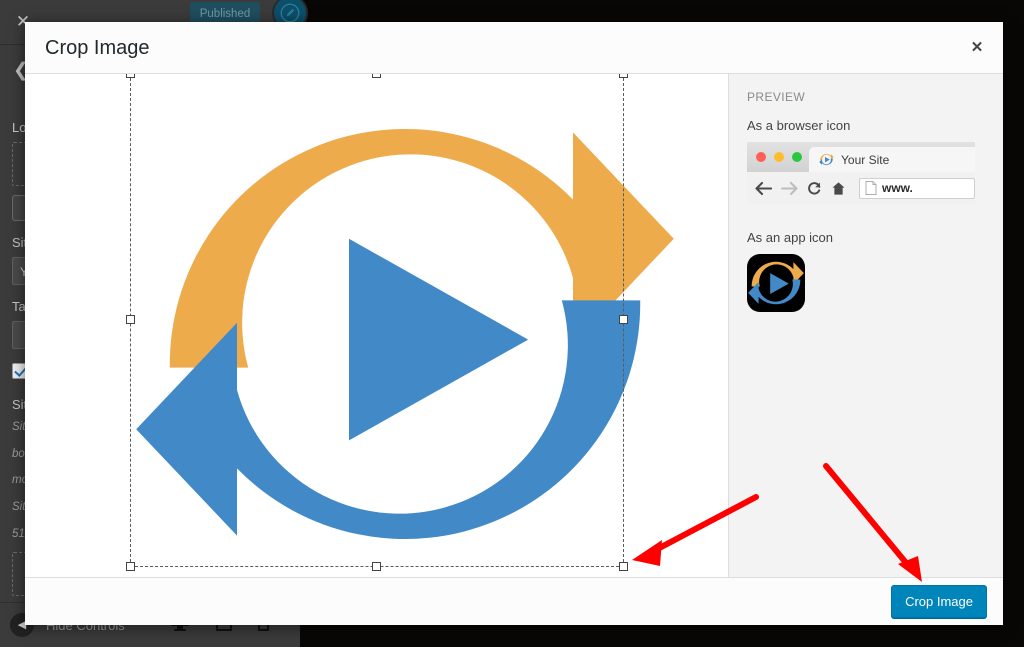 The image size is (1024, 647). I want to click on app-icon-logo, so click(776, 283).